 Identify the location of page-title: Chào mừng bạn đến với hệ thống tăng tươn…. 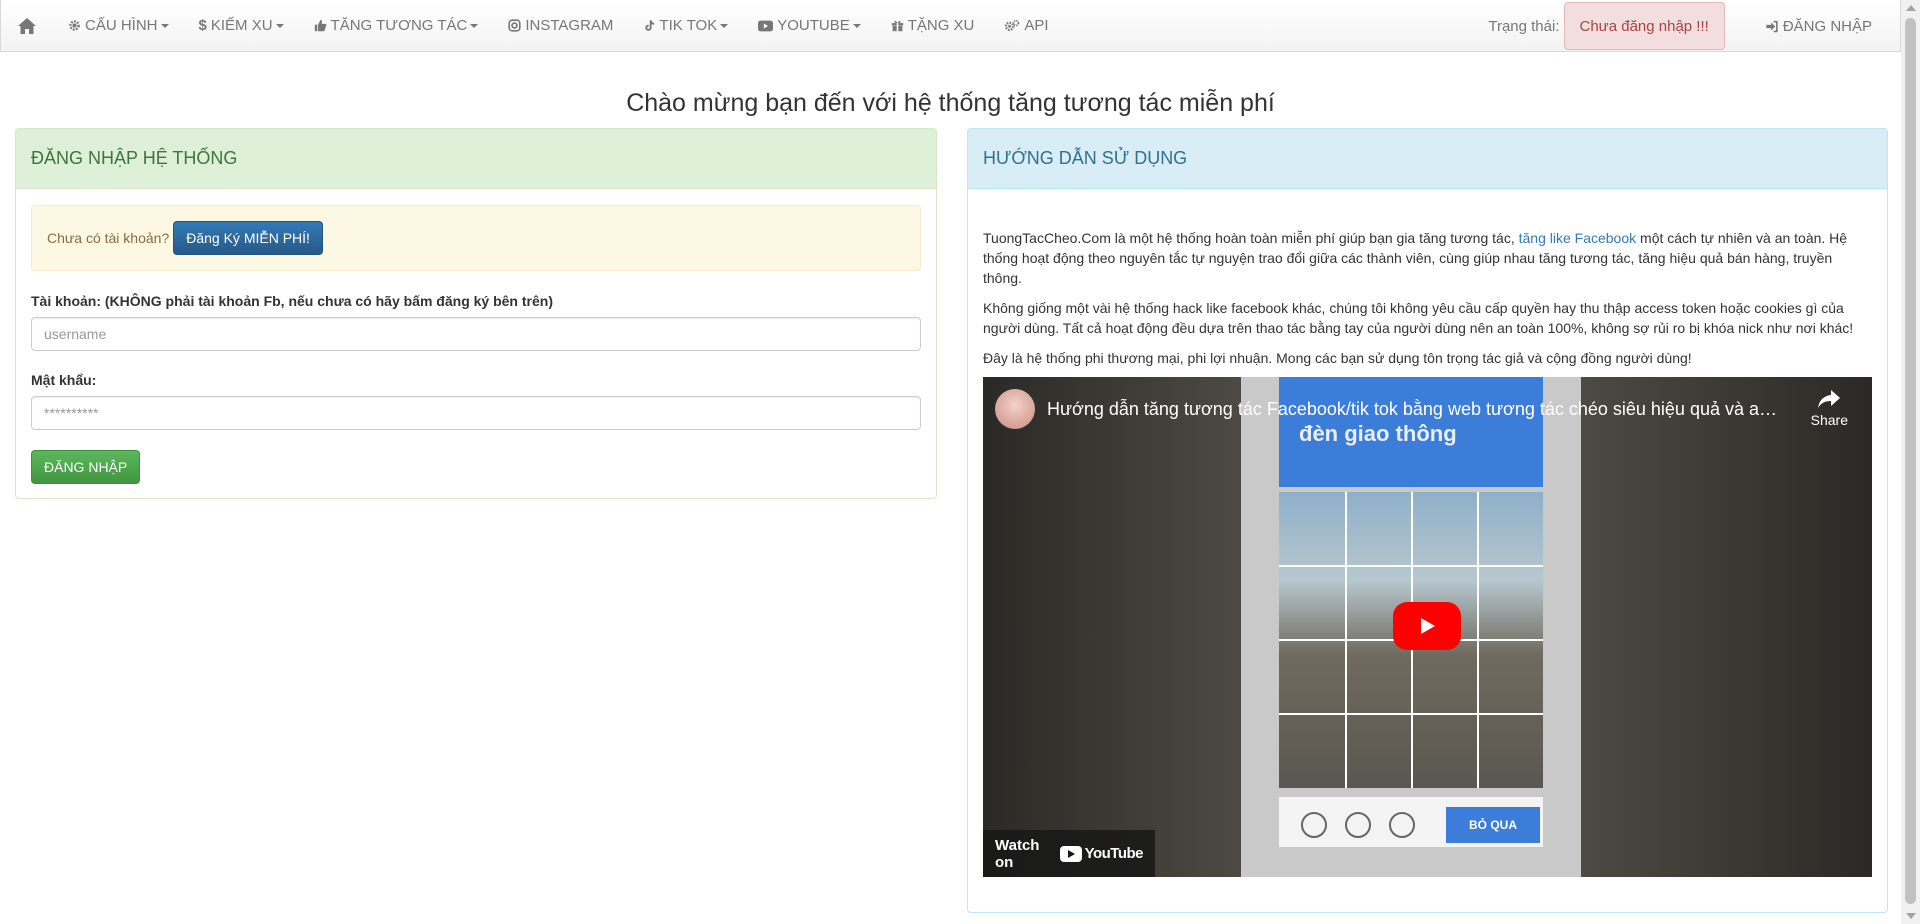
(950, 103).